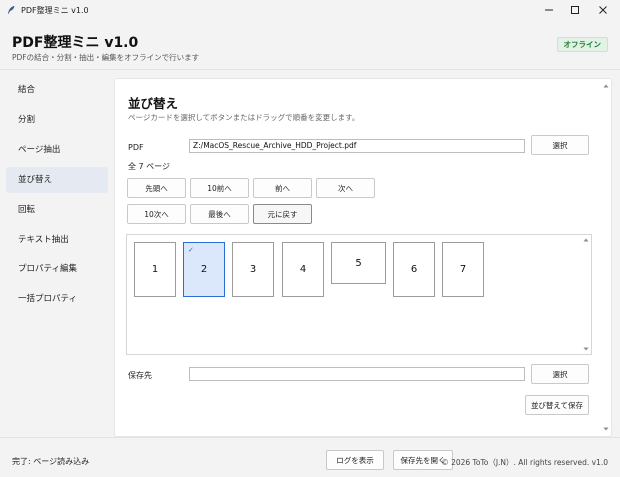 Image resolution: width=620 pixels, height=477 pixels. Describe the element at coordinates (557, 405) in the screenshot. I see `reorder-save-button: 並び替えて保存` at that location.